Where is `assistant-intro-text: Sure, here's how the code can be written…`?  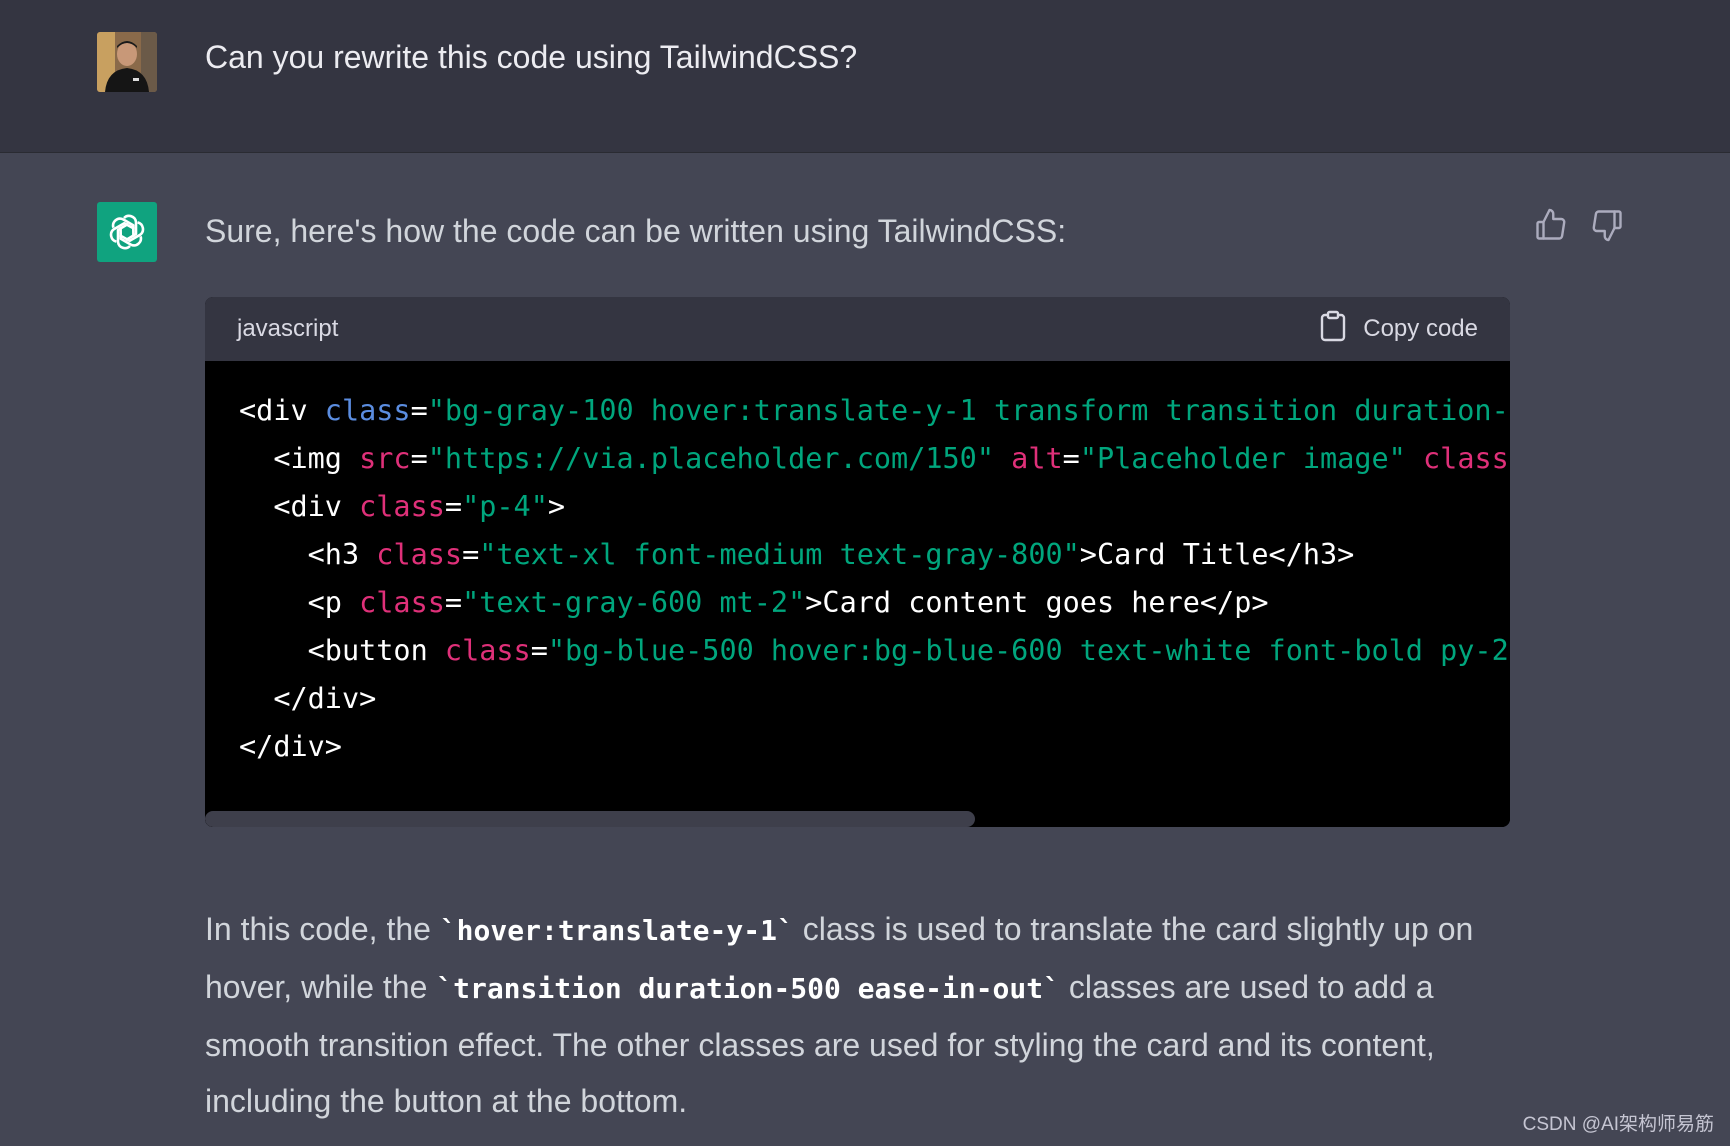 assistant-intro-text: Sure, here's how the code can be written… is located at coordinates (636, 231).